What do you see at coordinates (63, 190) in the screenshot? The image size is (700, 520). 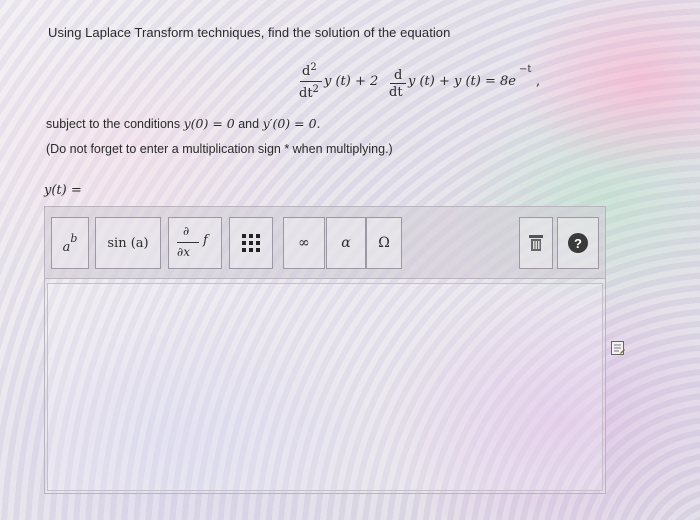 I see `answer-label: y(t) =` at bounding box center [63, 190].